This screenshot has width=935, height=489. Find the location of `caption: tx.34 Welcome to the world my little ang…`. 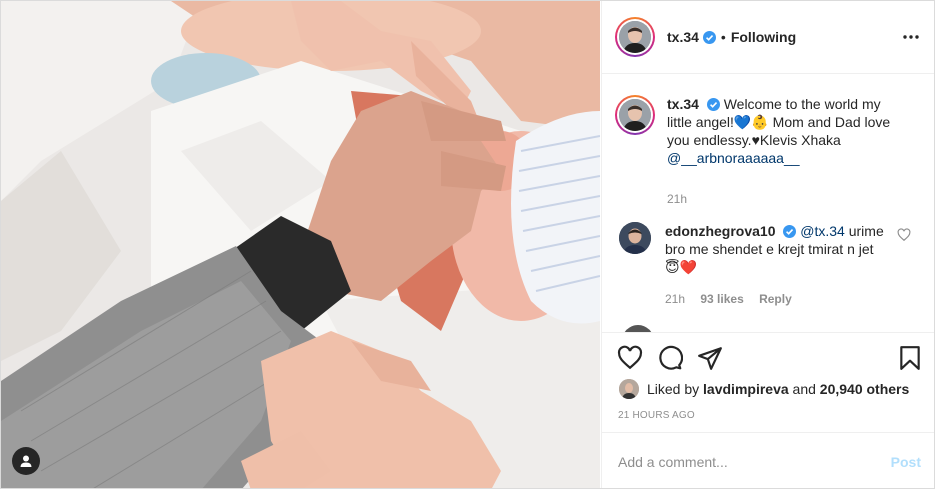

caption: tx.34 Welcome to the world my little ang… is located at coordinates (761, 151).